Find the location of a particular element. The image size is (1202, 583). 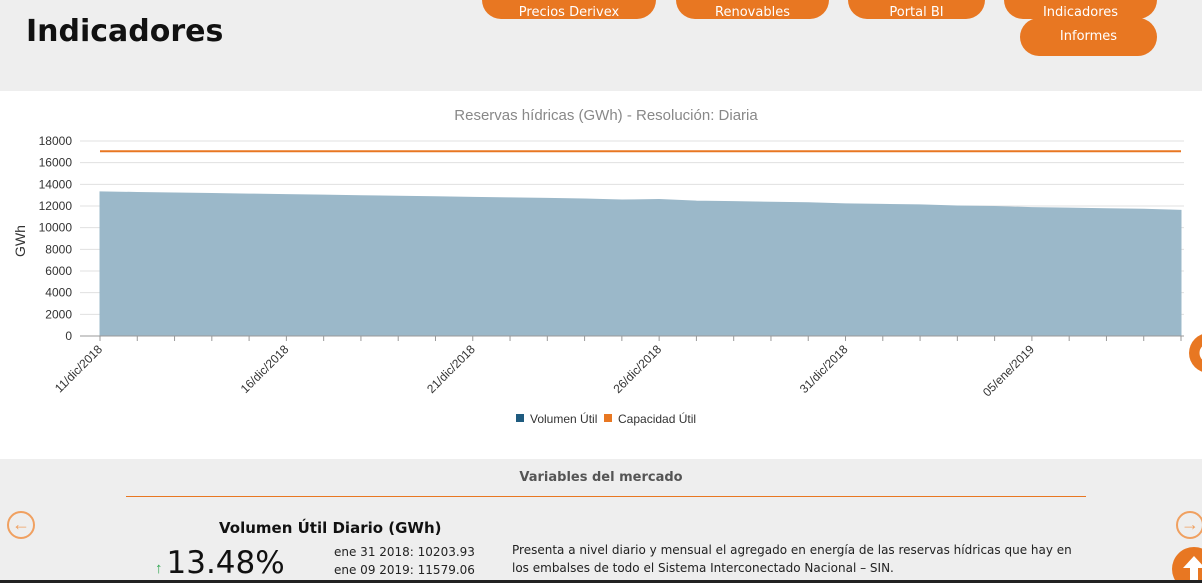

change-percentage: 13.48% is located at coordinates (225, 563).